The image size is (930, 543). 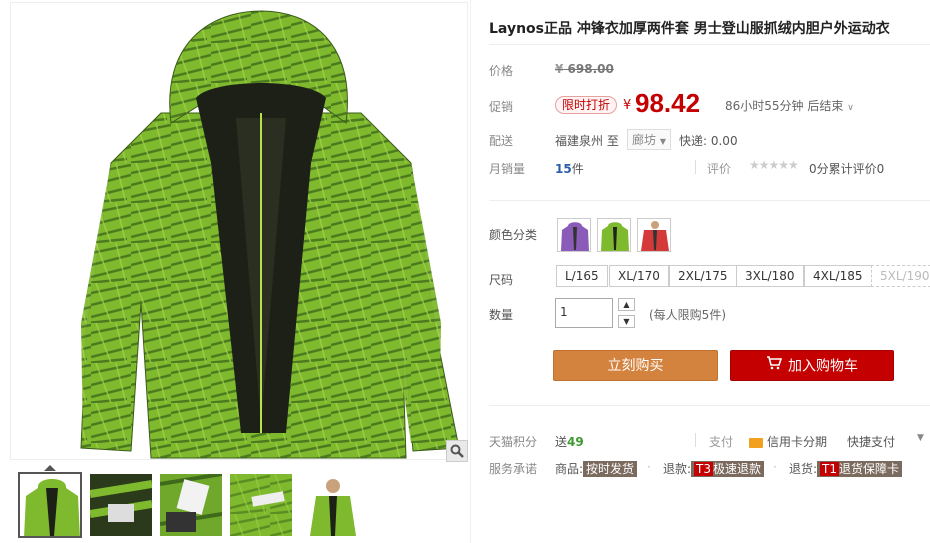 What do you see at coordinates (812, 365) in the screenshot?
I see `add-to-cart-button: 加入购物车` at bounding box center [812, 365].